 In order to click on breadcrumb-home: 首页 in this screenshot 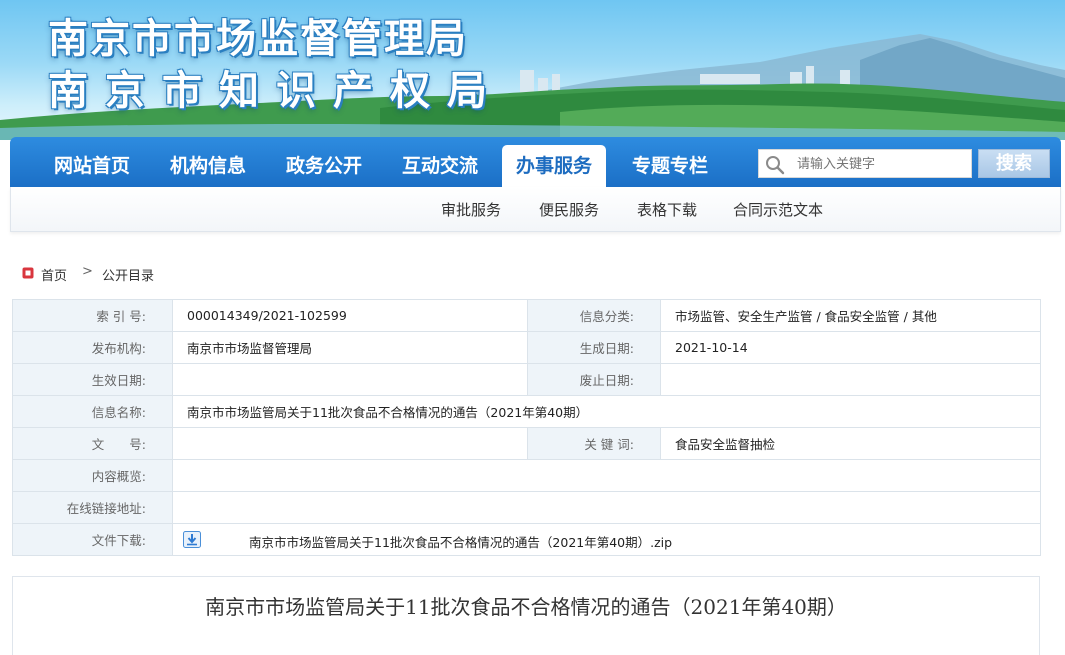, I will do `click(54, 274)`.